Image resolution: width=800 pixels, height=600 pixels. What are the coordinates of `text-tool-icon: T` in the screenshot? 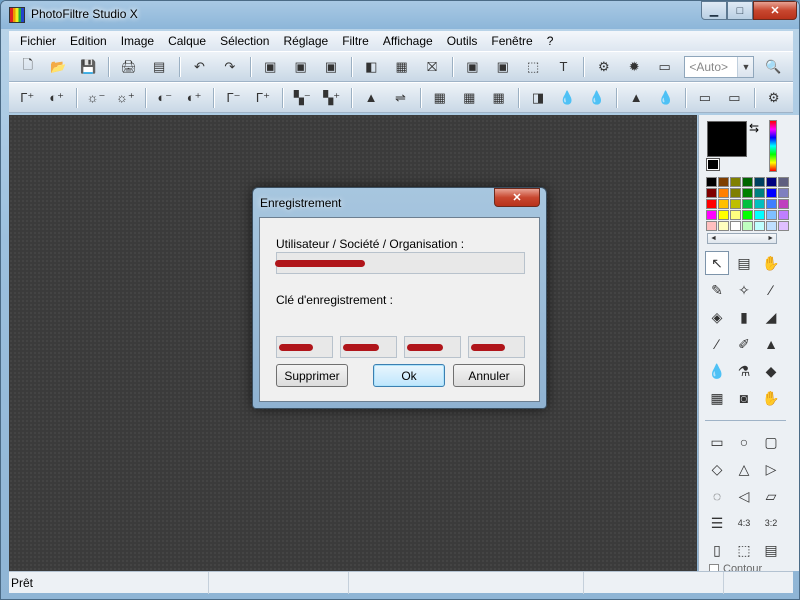 It's located at (563, 67).